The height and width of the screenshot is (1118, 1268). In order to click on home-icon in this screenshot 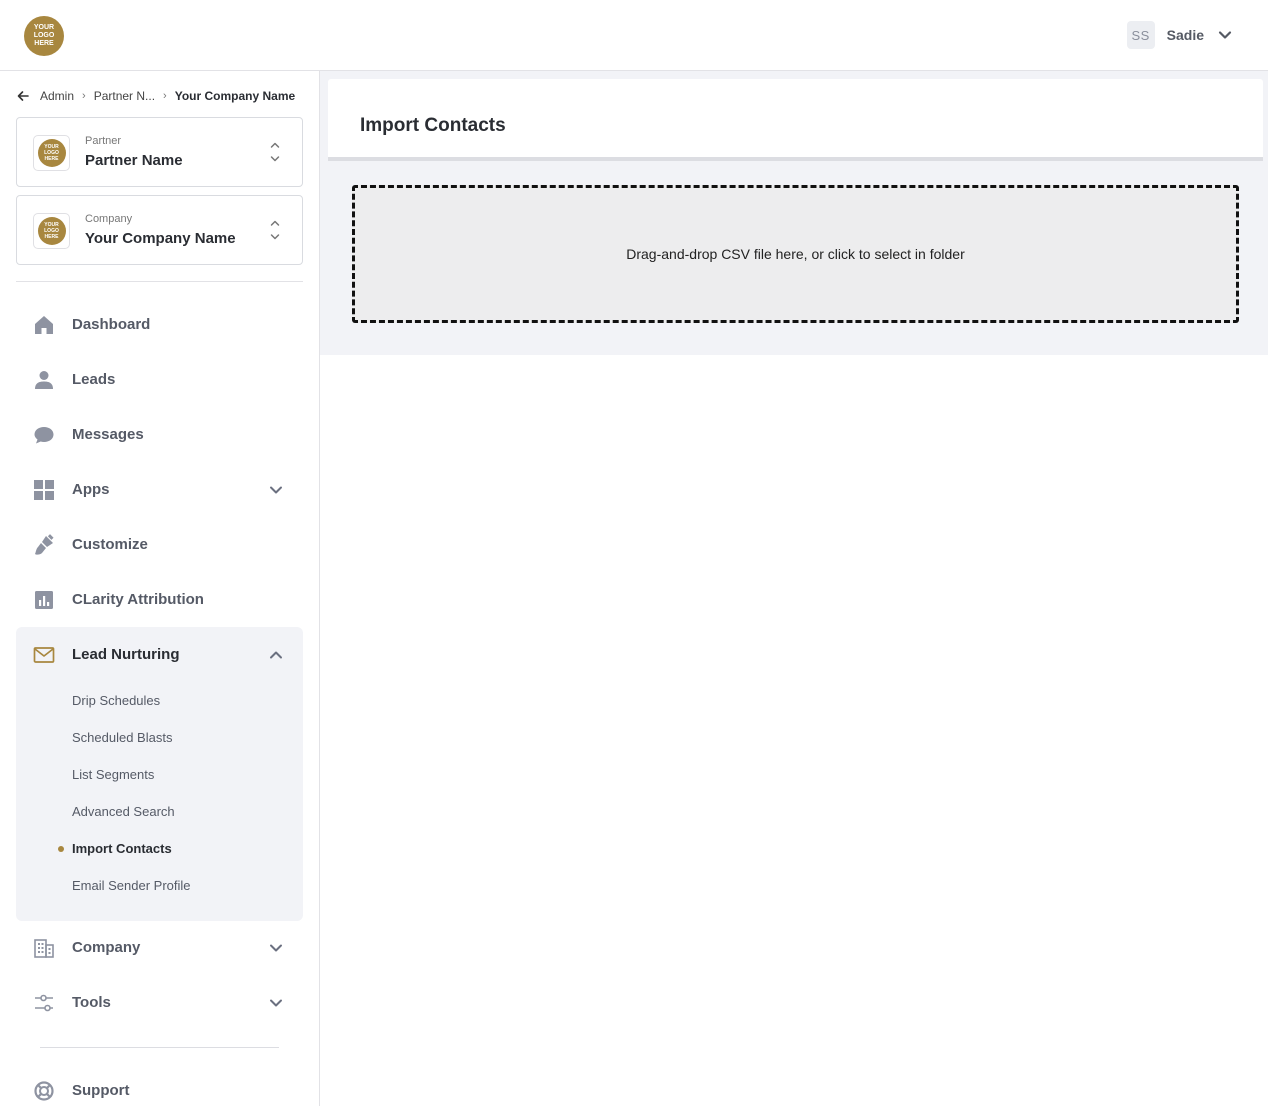, I will do `click(44, 325)`.